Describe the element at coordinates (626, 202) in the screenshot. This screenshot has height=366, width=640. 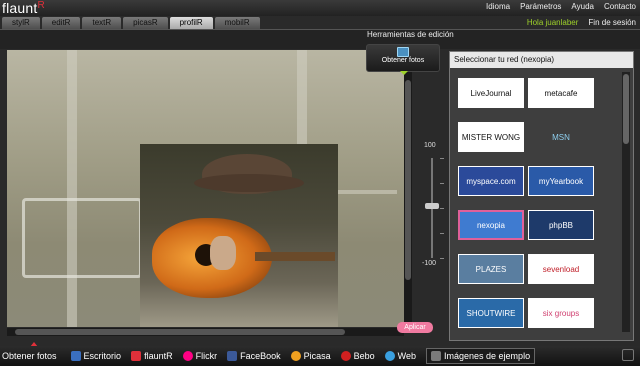
I see `panel-scrollbar` at that location.